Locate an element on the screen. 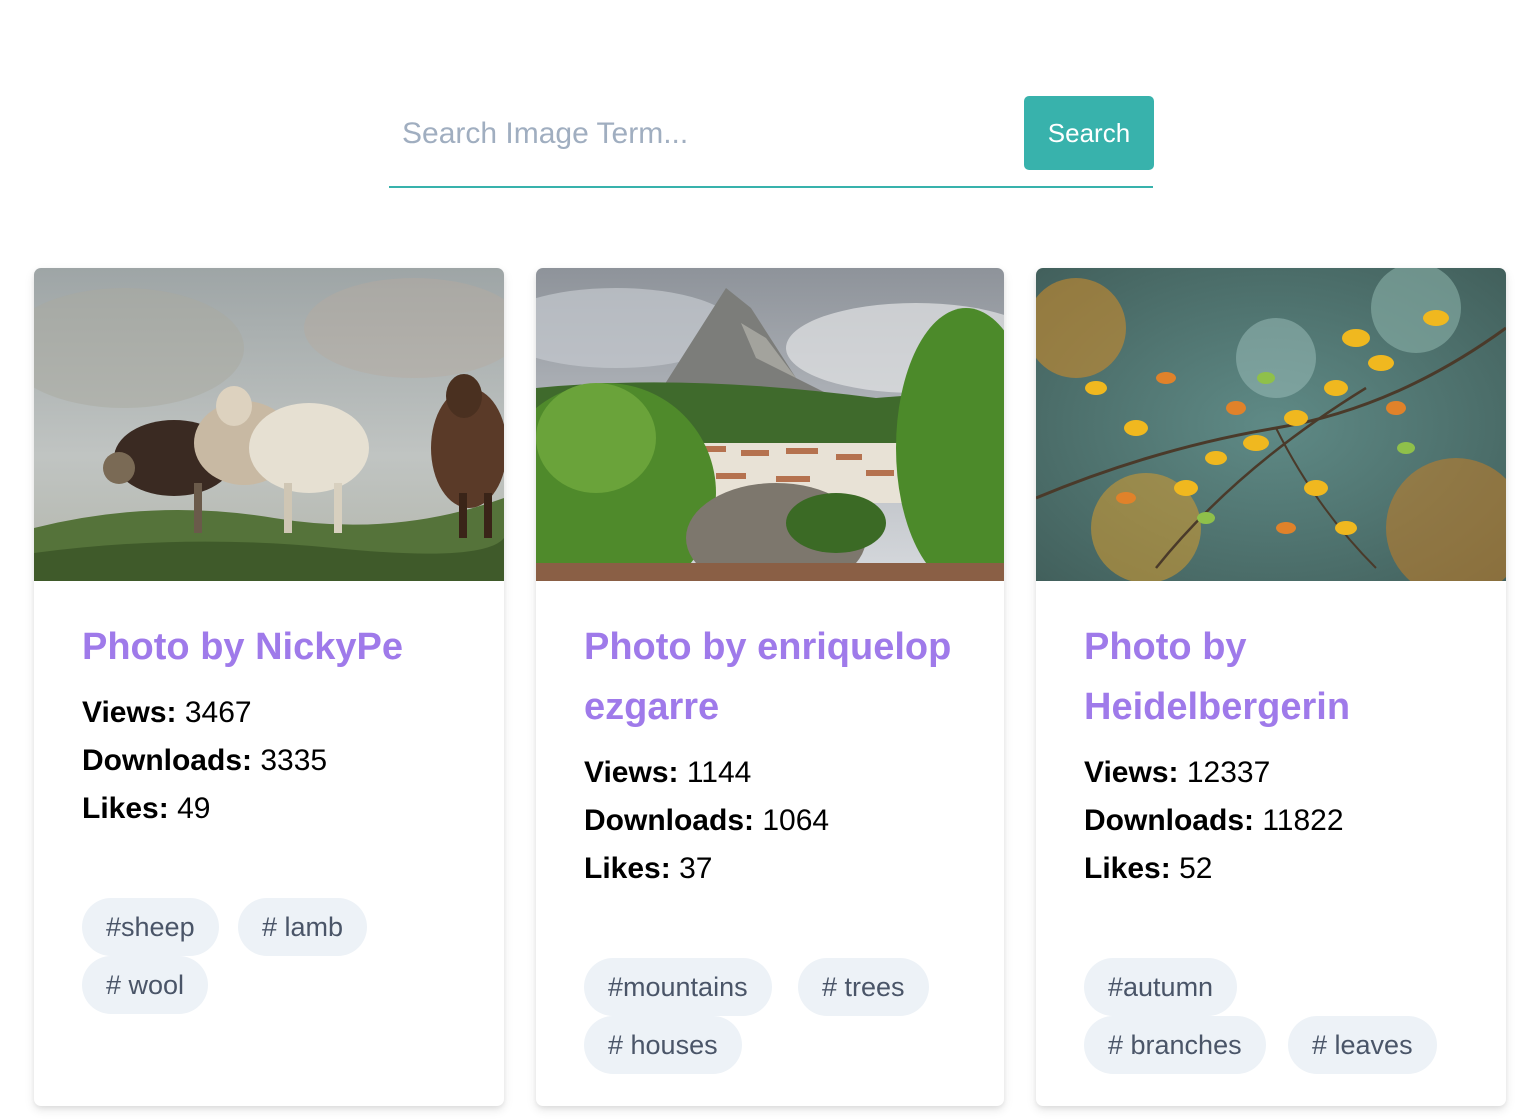  tag-houses: # houses is located at coordinates (663, 1045).